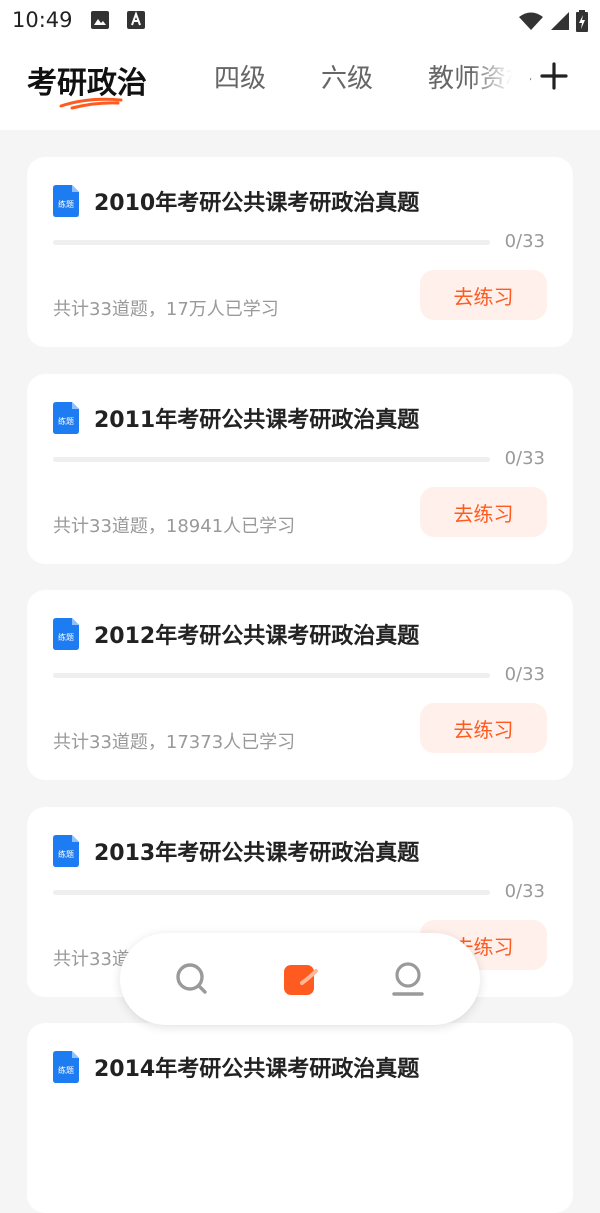  I want to click on practice-nav-button, so click(300, 979).